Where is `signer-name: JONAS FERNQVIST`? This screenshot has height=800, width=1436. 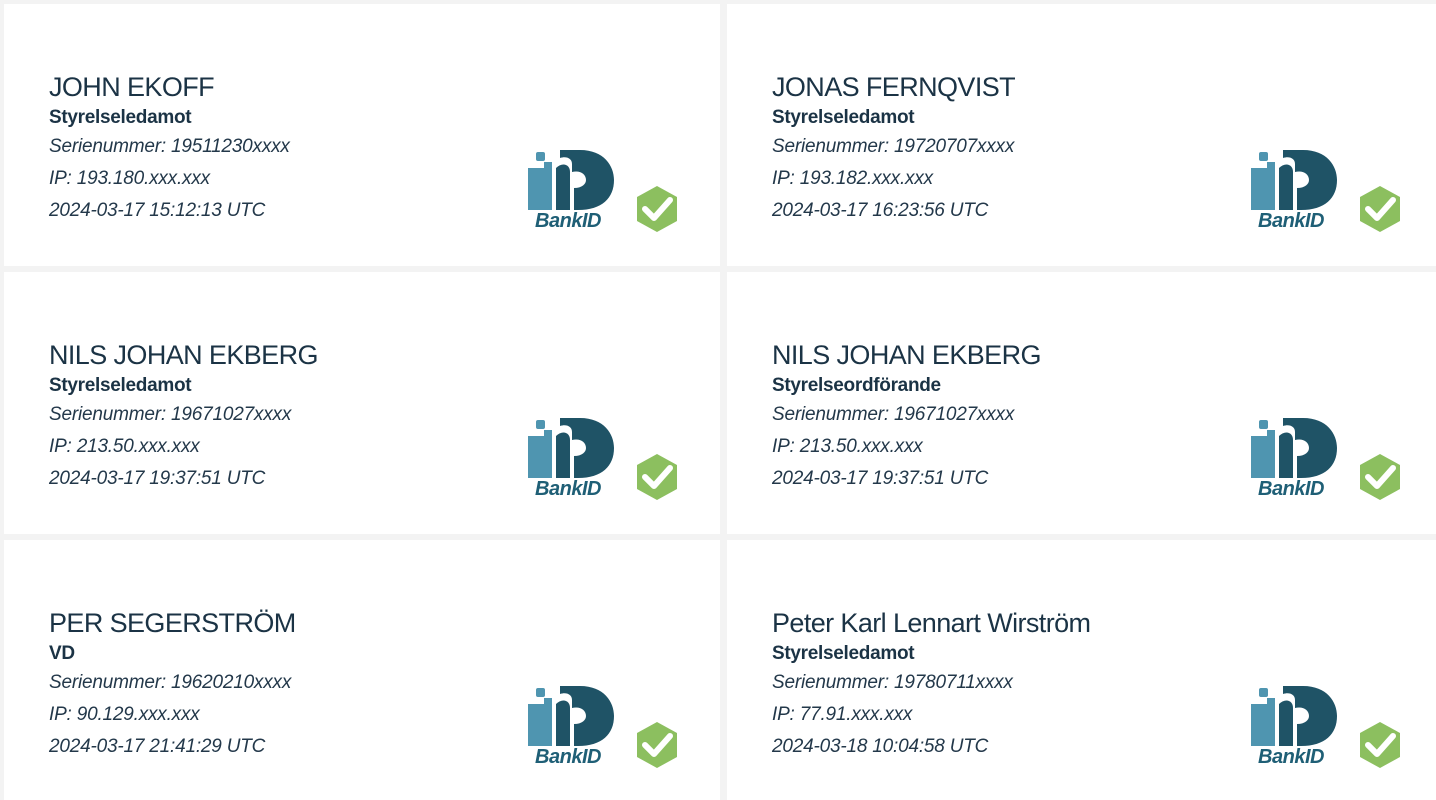
signer-name: JONAS FERNQVIST is located at coordinates (894, 87).